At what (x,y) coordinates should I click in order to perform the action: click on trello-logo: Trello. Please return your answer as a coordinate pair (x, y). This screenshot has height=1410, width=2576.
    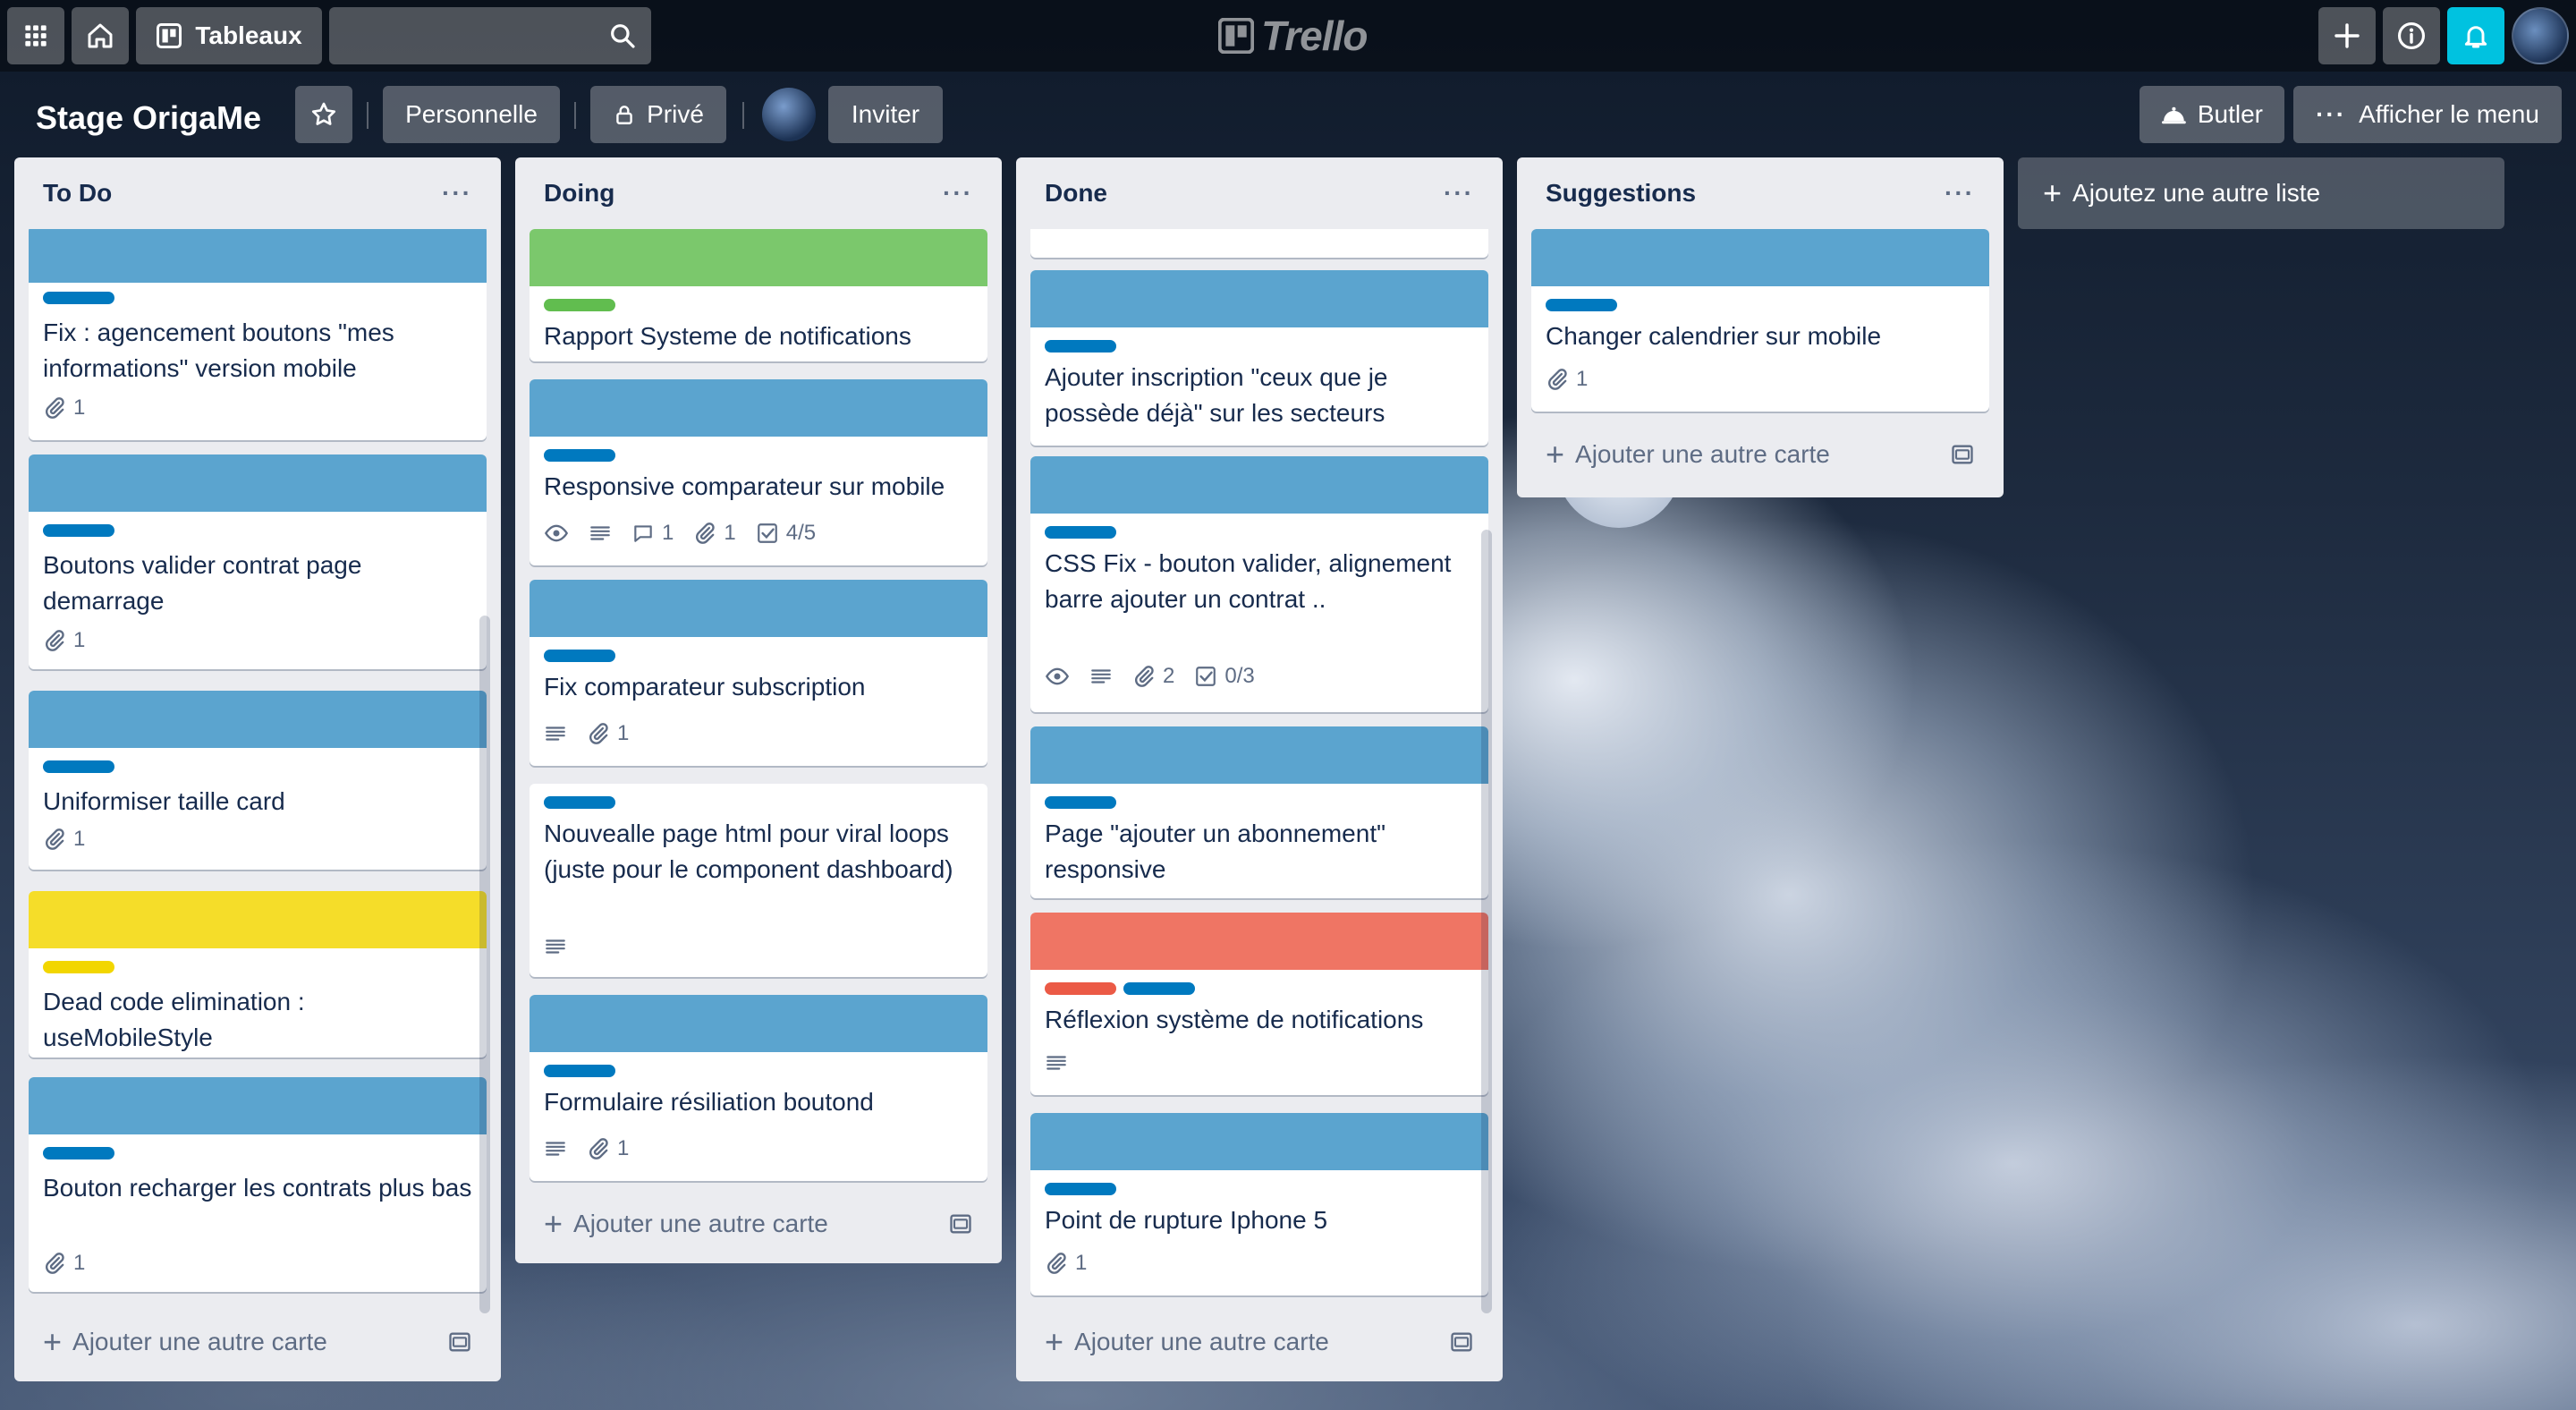
    Looking at the image, I should click on (1293, 36).